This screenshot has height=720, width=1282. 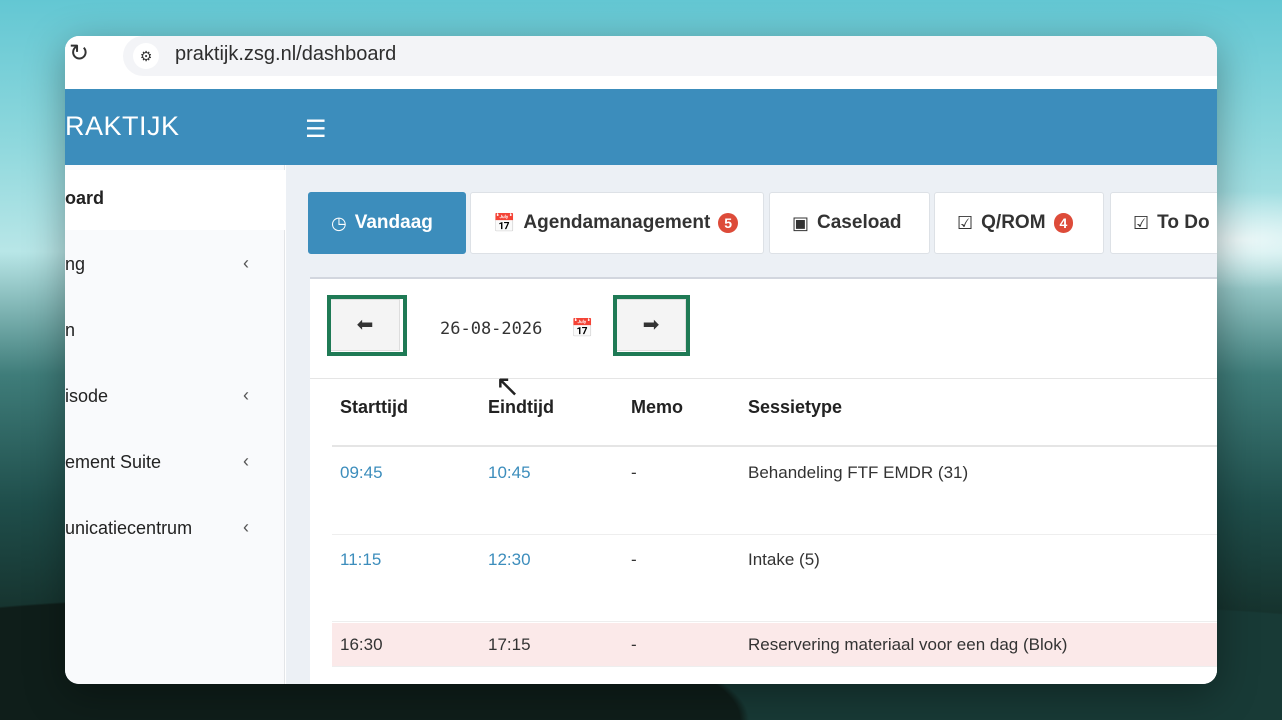 What do you see at coordinates (175, 464) in the screenshot?
I see `sidebar-item-management-suite: ement Suite ‹` at bounding box center [175, 464].